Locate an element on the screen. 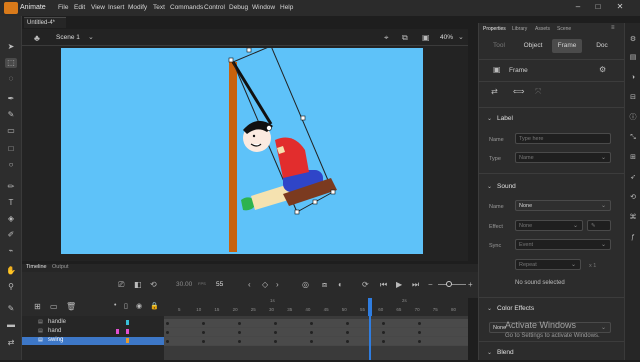 The width and height of the screenshot is (640, 362). insert-keyframe-icon: ◇ is located at coordinates (265, 284).